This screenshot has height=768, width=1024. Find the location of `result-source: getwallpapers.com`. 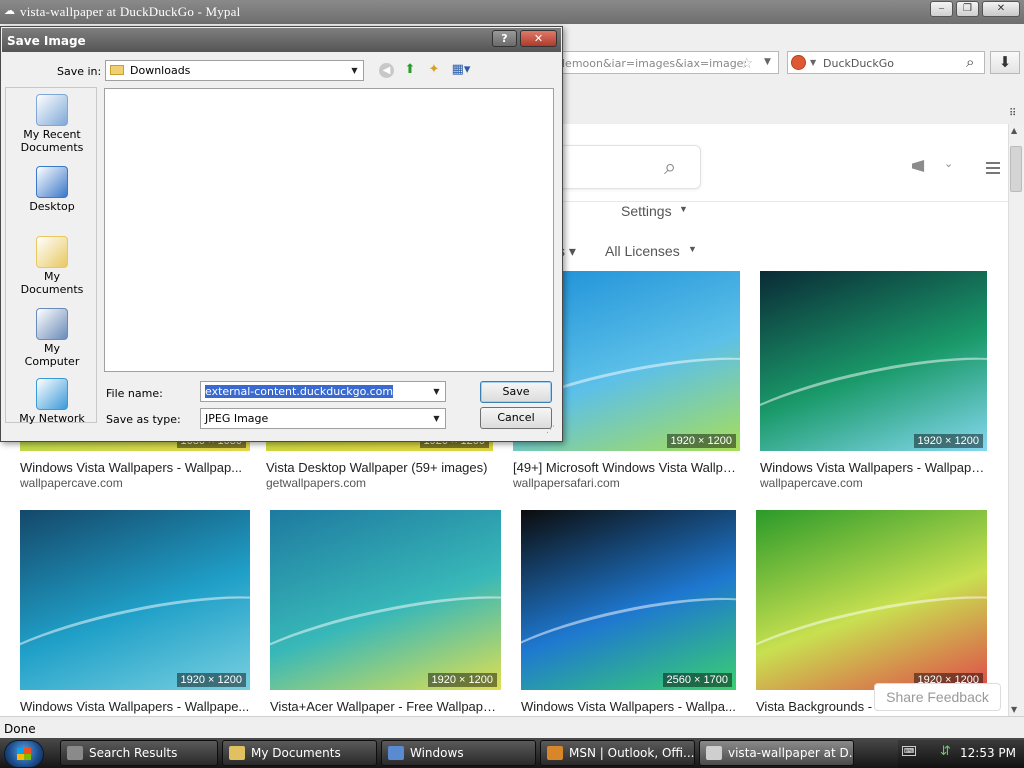

result-source: getwallpapers.com is located at coordinates (316, 483).